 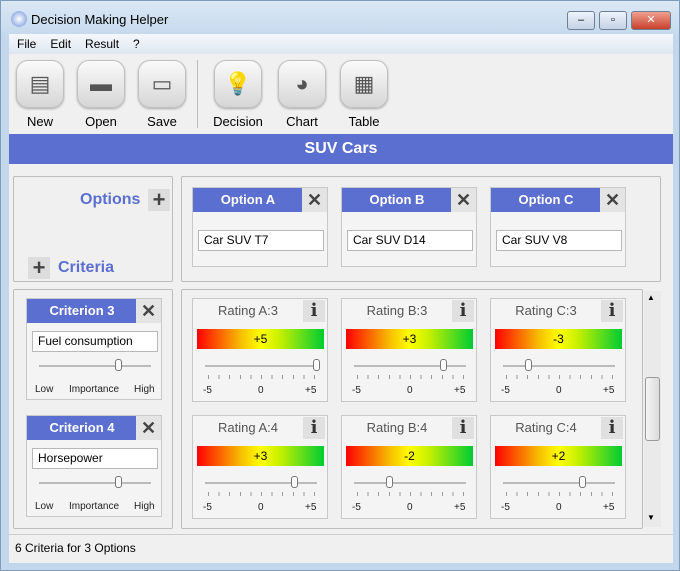 What do you see at coordinates (558, 456) in the screenshot?
I see `rating-value-bar: +2` at bounding box center [558, 456].